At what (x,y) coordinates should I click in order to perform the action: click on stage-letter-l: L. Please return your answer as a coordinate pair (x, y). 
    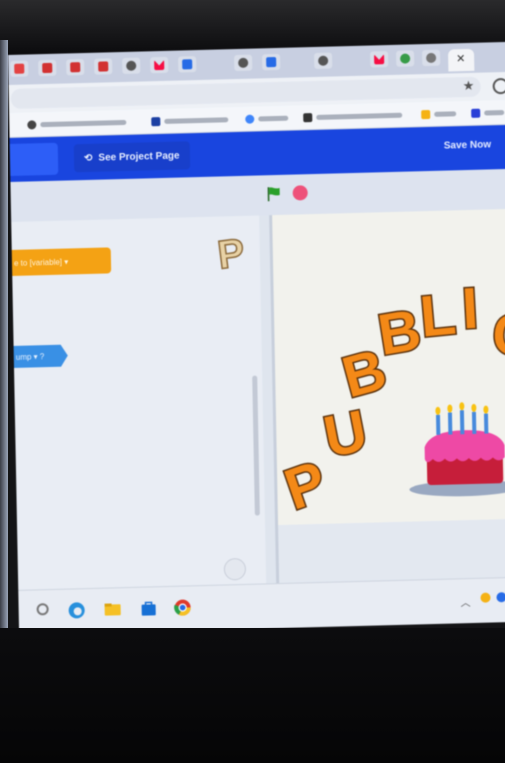
    Looking at the image, I should click on (437, 316).